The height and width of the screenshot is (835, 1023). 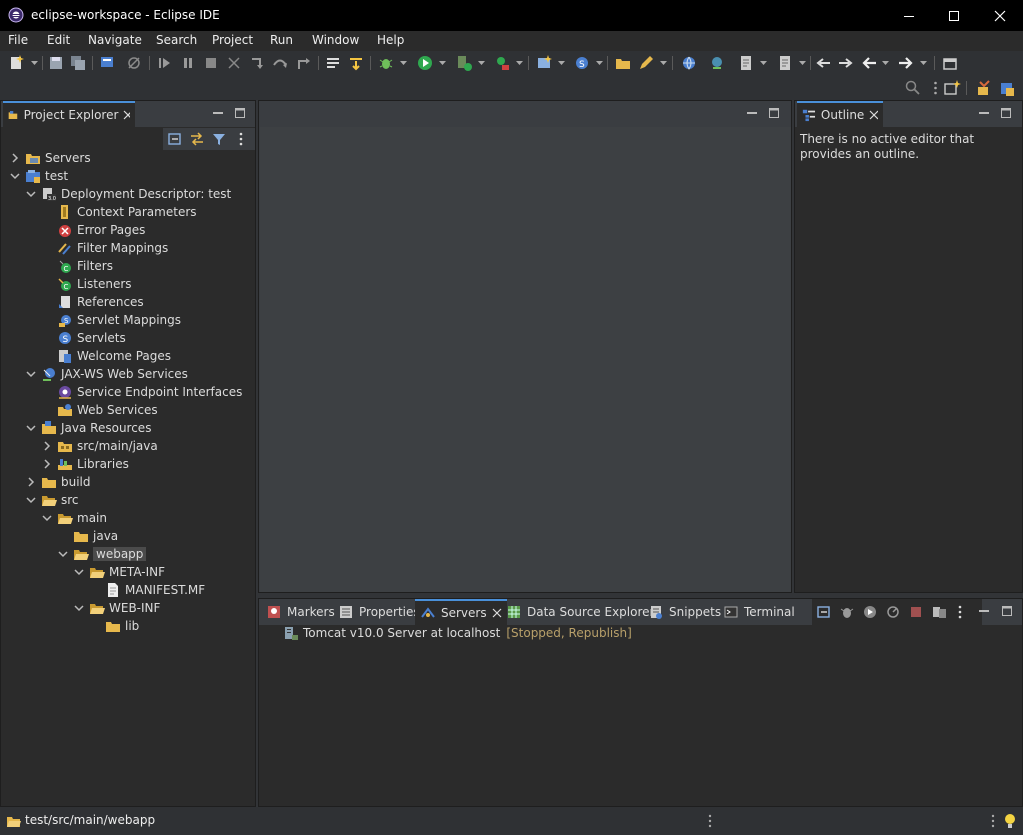 What do you see at coordinates (759, 612) in the screenshot?
I see `tab-terminal: Terminal` at bounding box center [759, 612].